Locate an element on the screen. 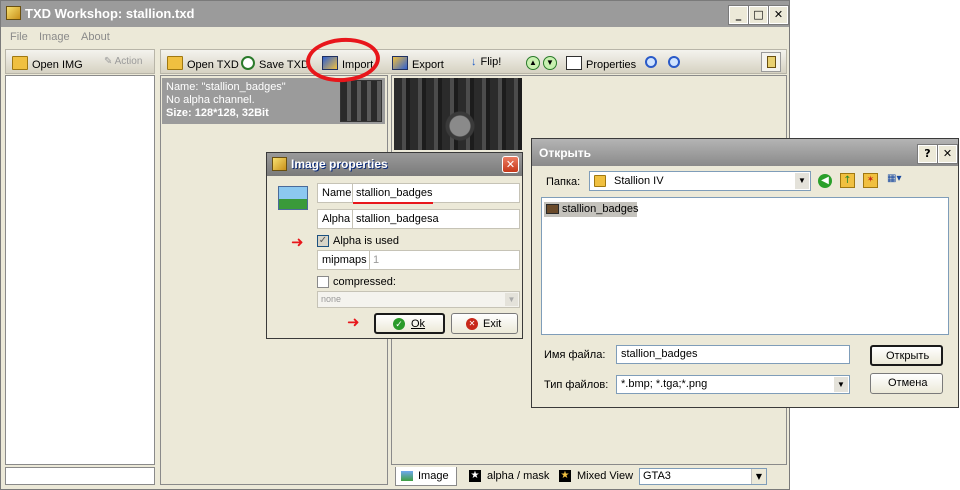 This screenshot has height=490, width=960. zoom-out-icon is located at coordinates (674, 62).